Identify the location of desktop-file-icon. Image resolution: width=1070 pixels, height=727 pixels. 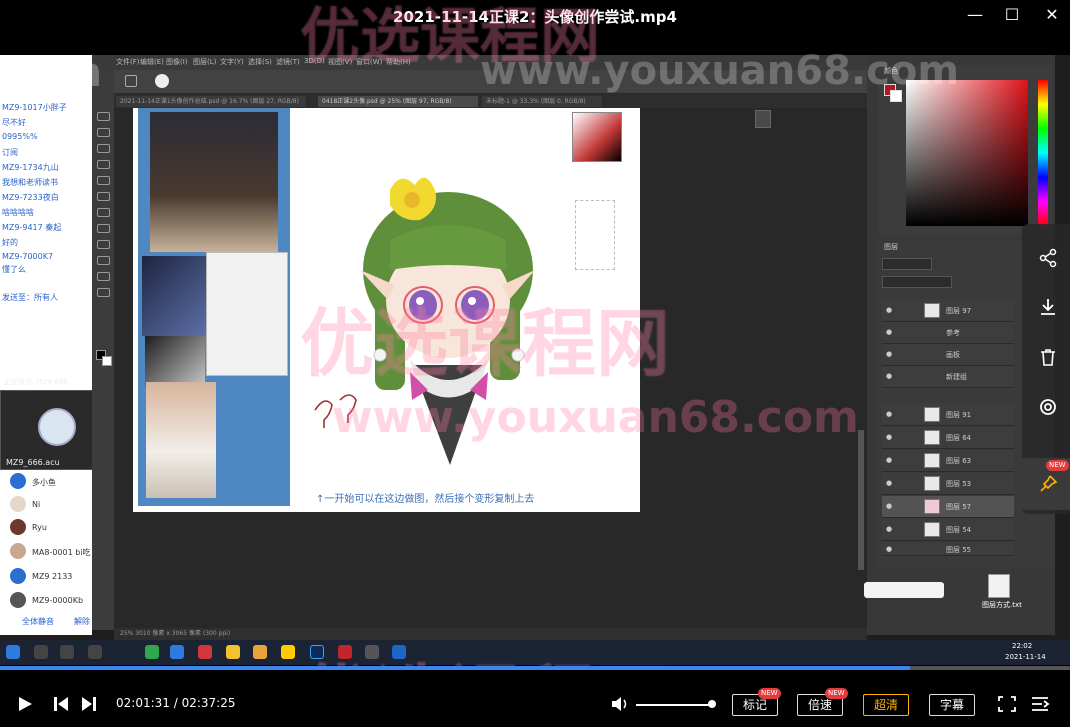
(999, 586).